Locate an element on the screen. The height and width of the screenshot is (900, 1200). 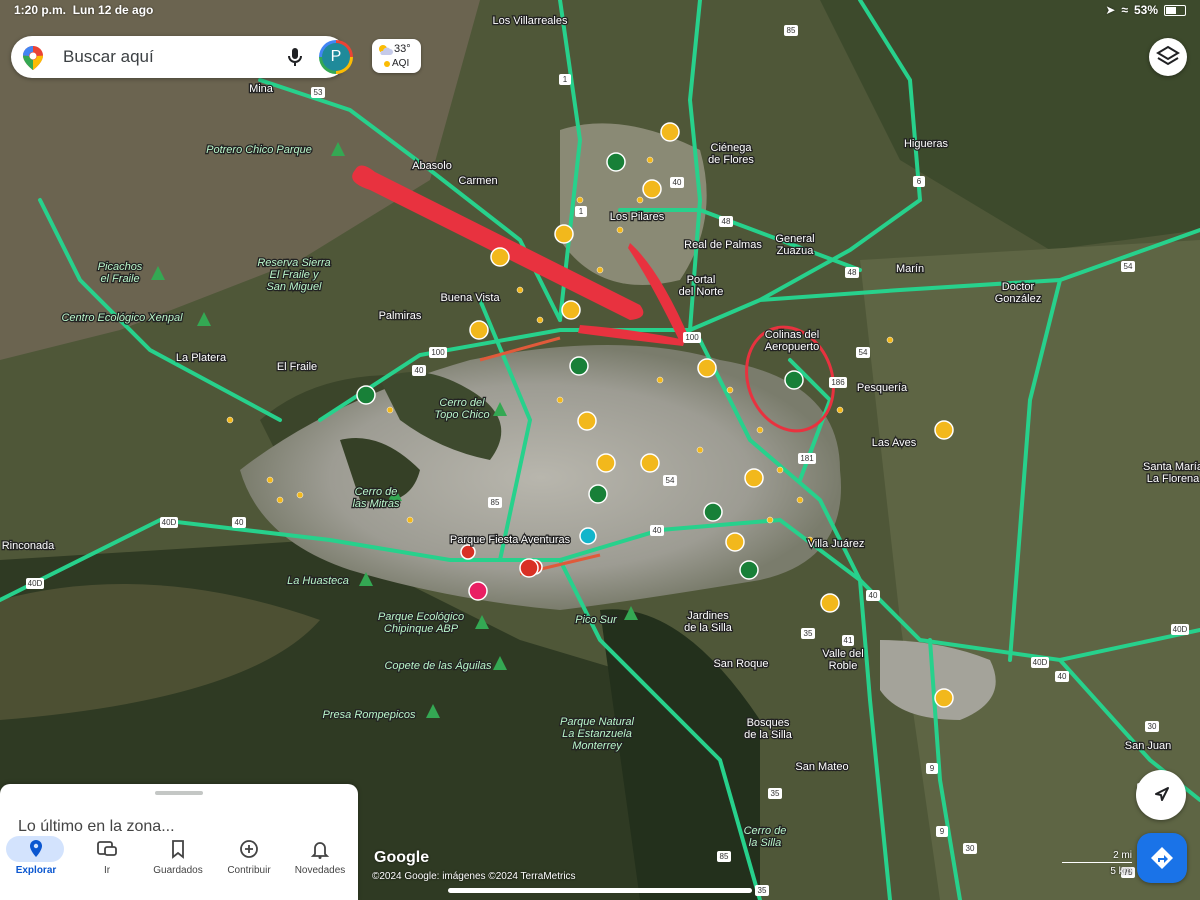
svg-text: 100 is located at coordinates (438, 352).